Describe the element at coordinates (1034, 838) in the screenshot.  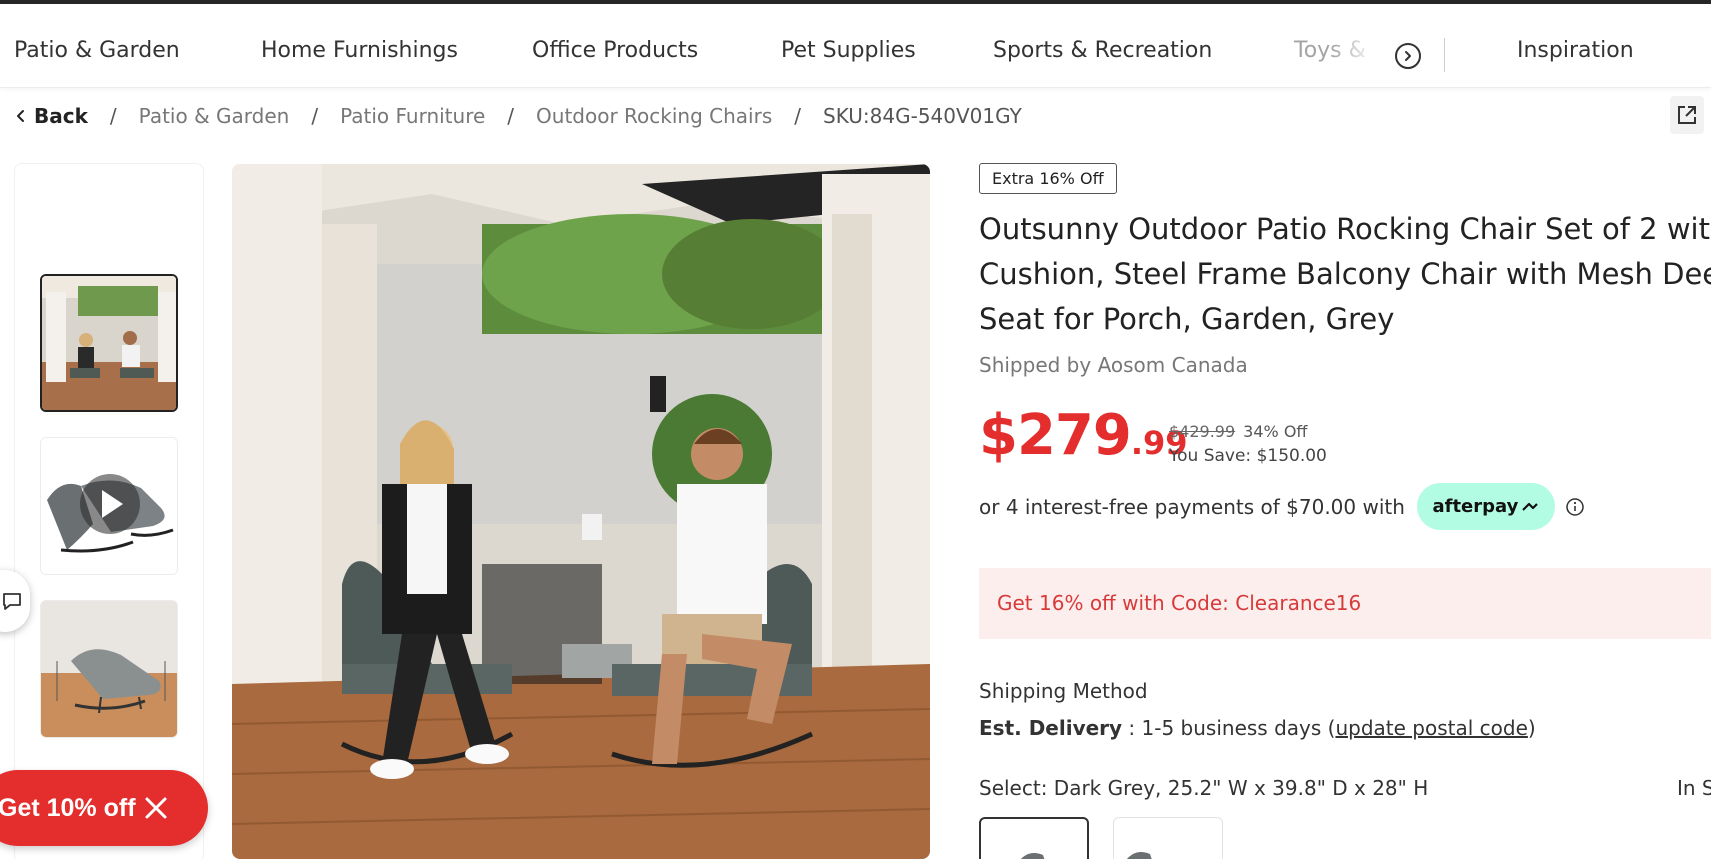
I see `variant-option-dark-grey` at that location.